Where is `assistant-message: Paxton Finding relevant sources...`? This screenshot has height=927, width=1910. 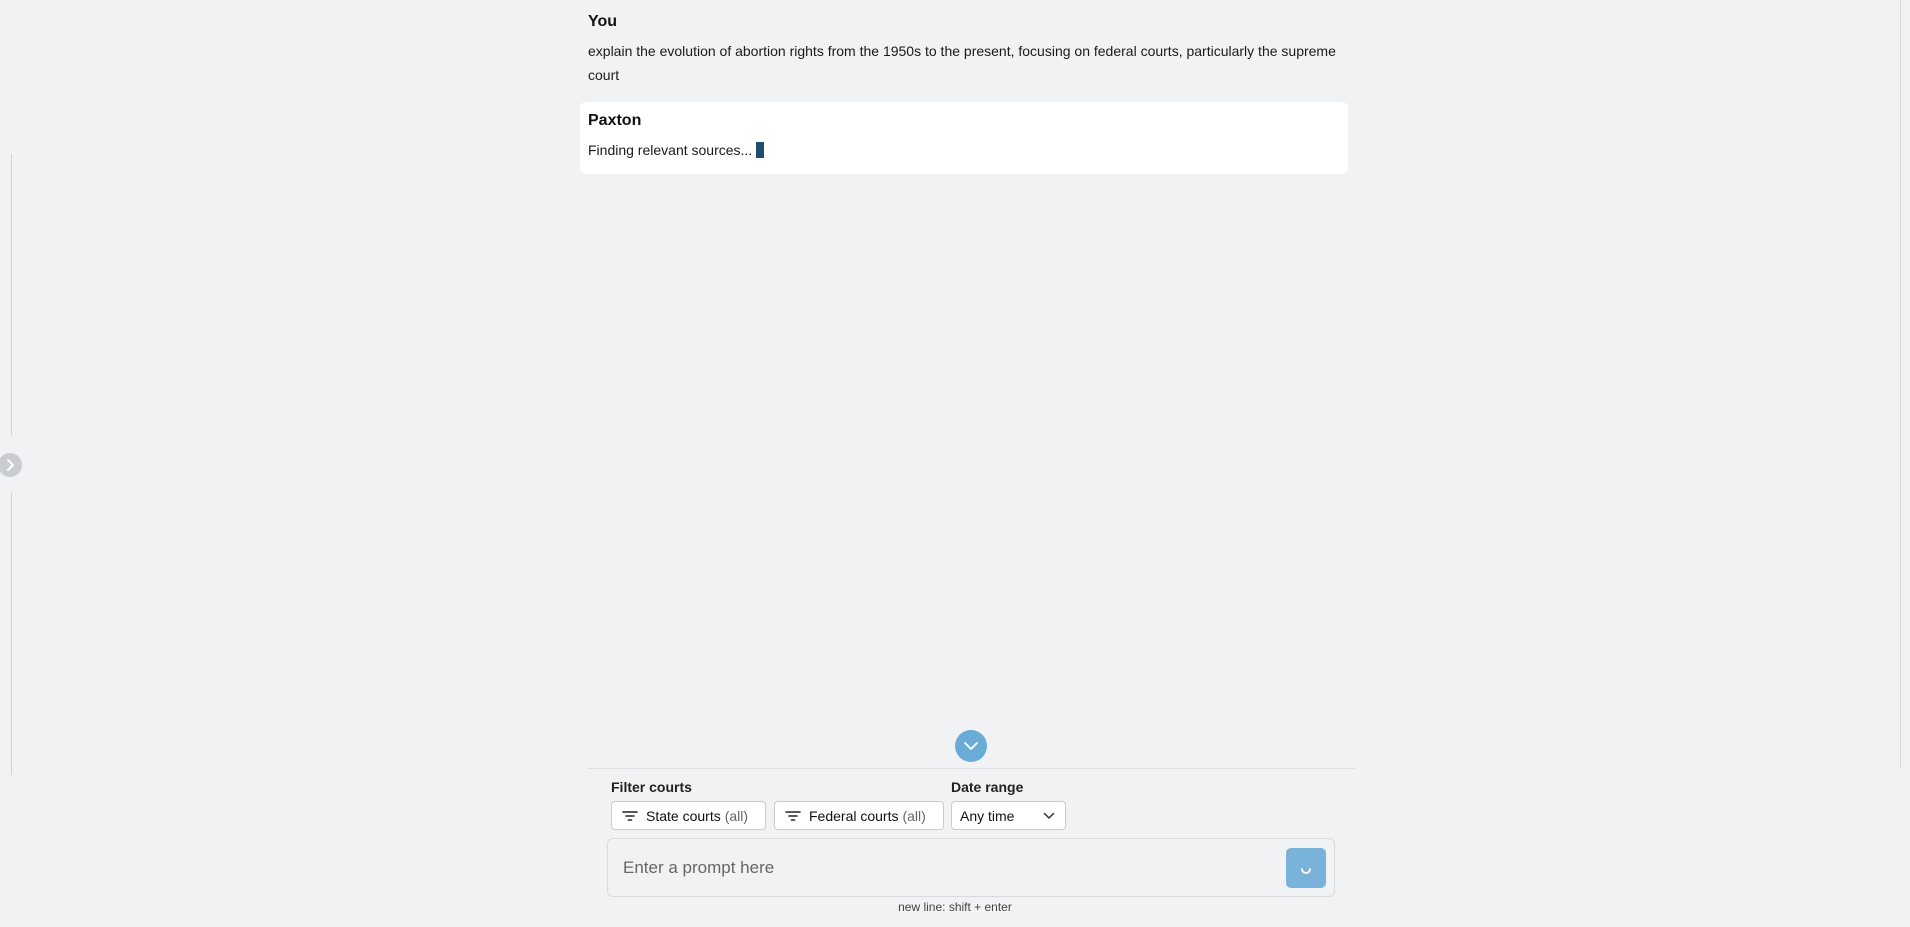 assistant-message: Paxton Finding relevant sources... is located at coordinates (964, 138).